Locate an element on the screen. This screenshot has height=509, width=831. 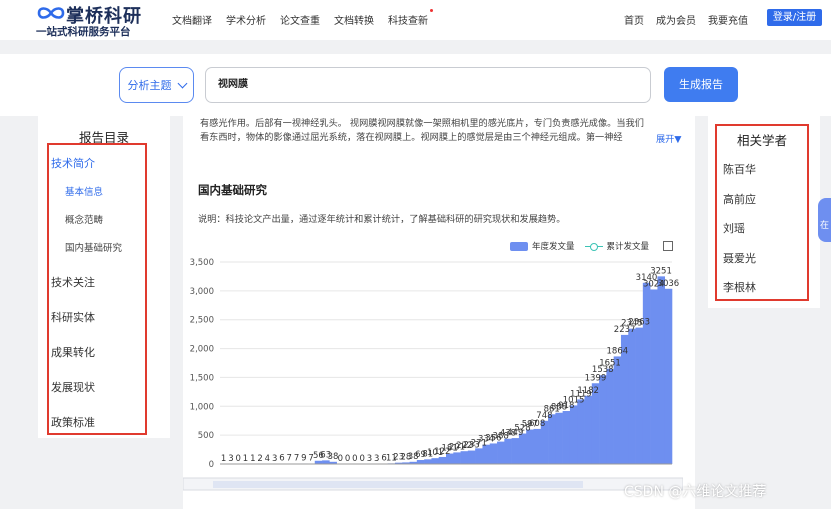
user-nav: 首页 成为会员 我要充值 is located at coordinates (692, 19).